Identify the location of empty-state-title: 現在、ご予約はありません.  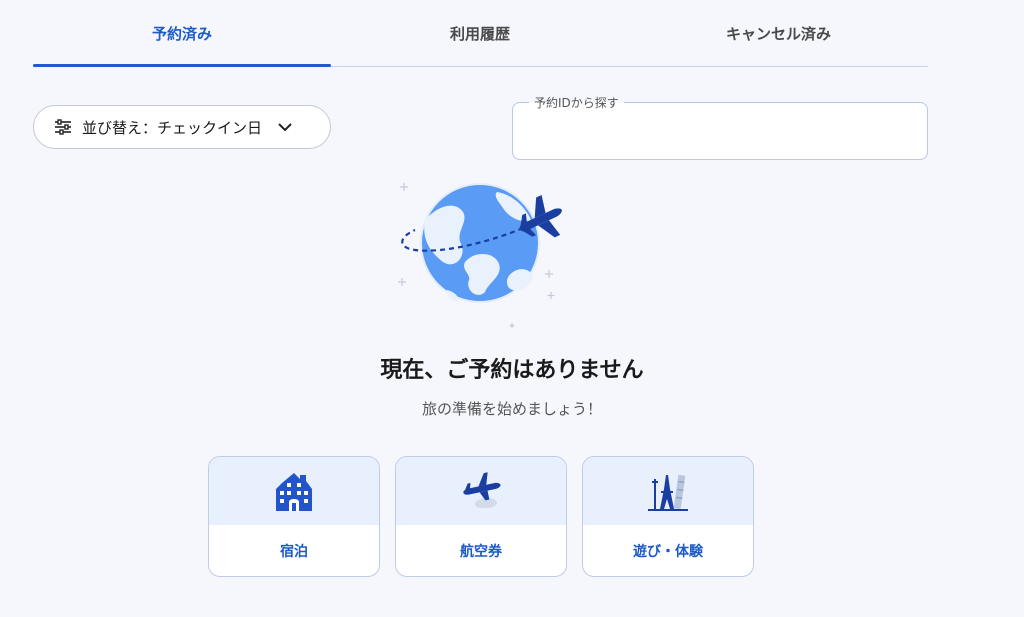
(512, 370).